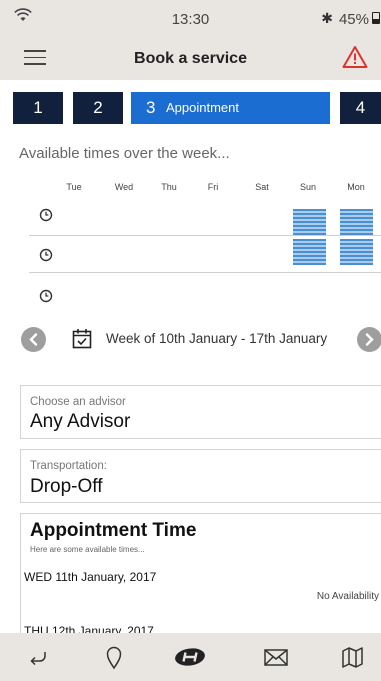 This screenshot has height=681, width=381. I want to click on warning-triangle-icon, so click(355, 57).